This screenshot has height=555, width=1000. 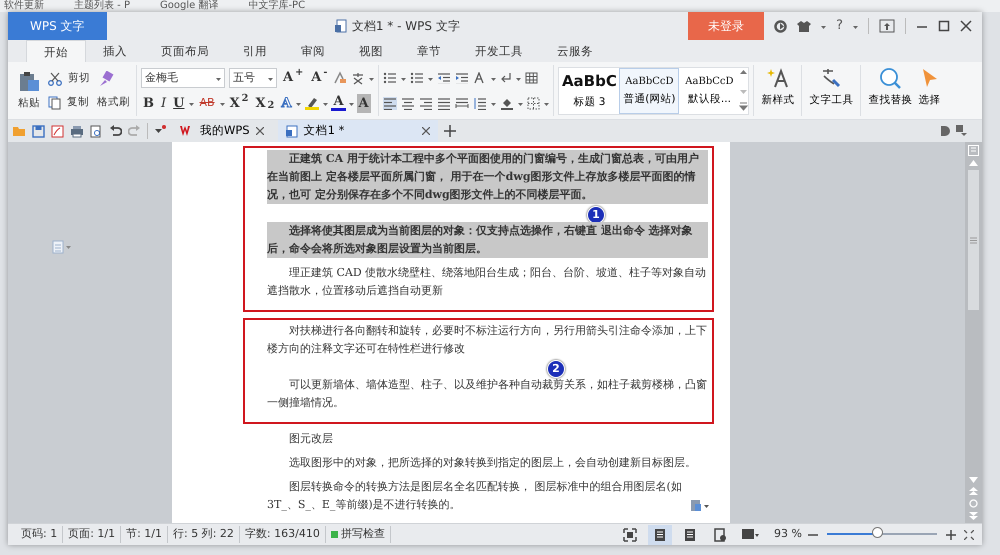 I want to click on italic-button: I, so click(x=163, y=104).